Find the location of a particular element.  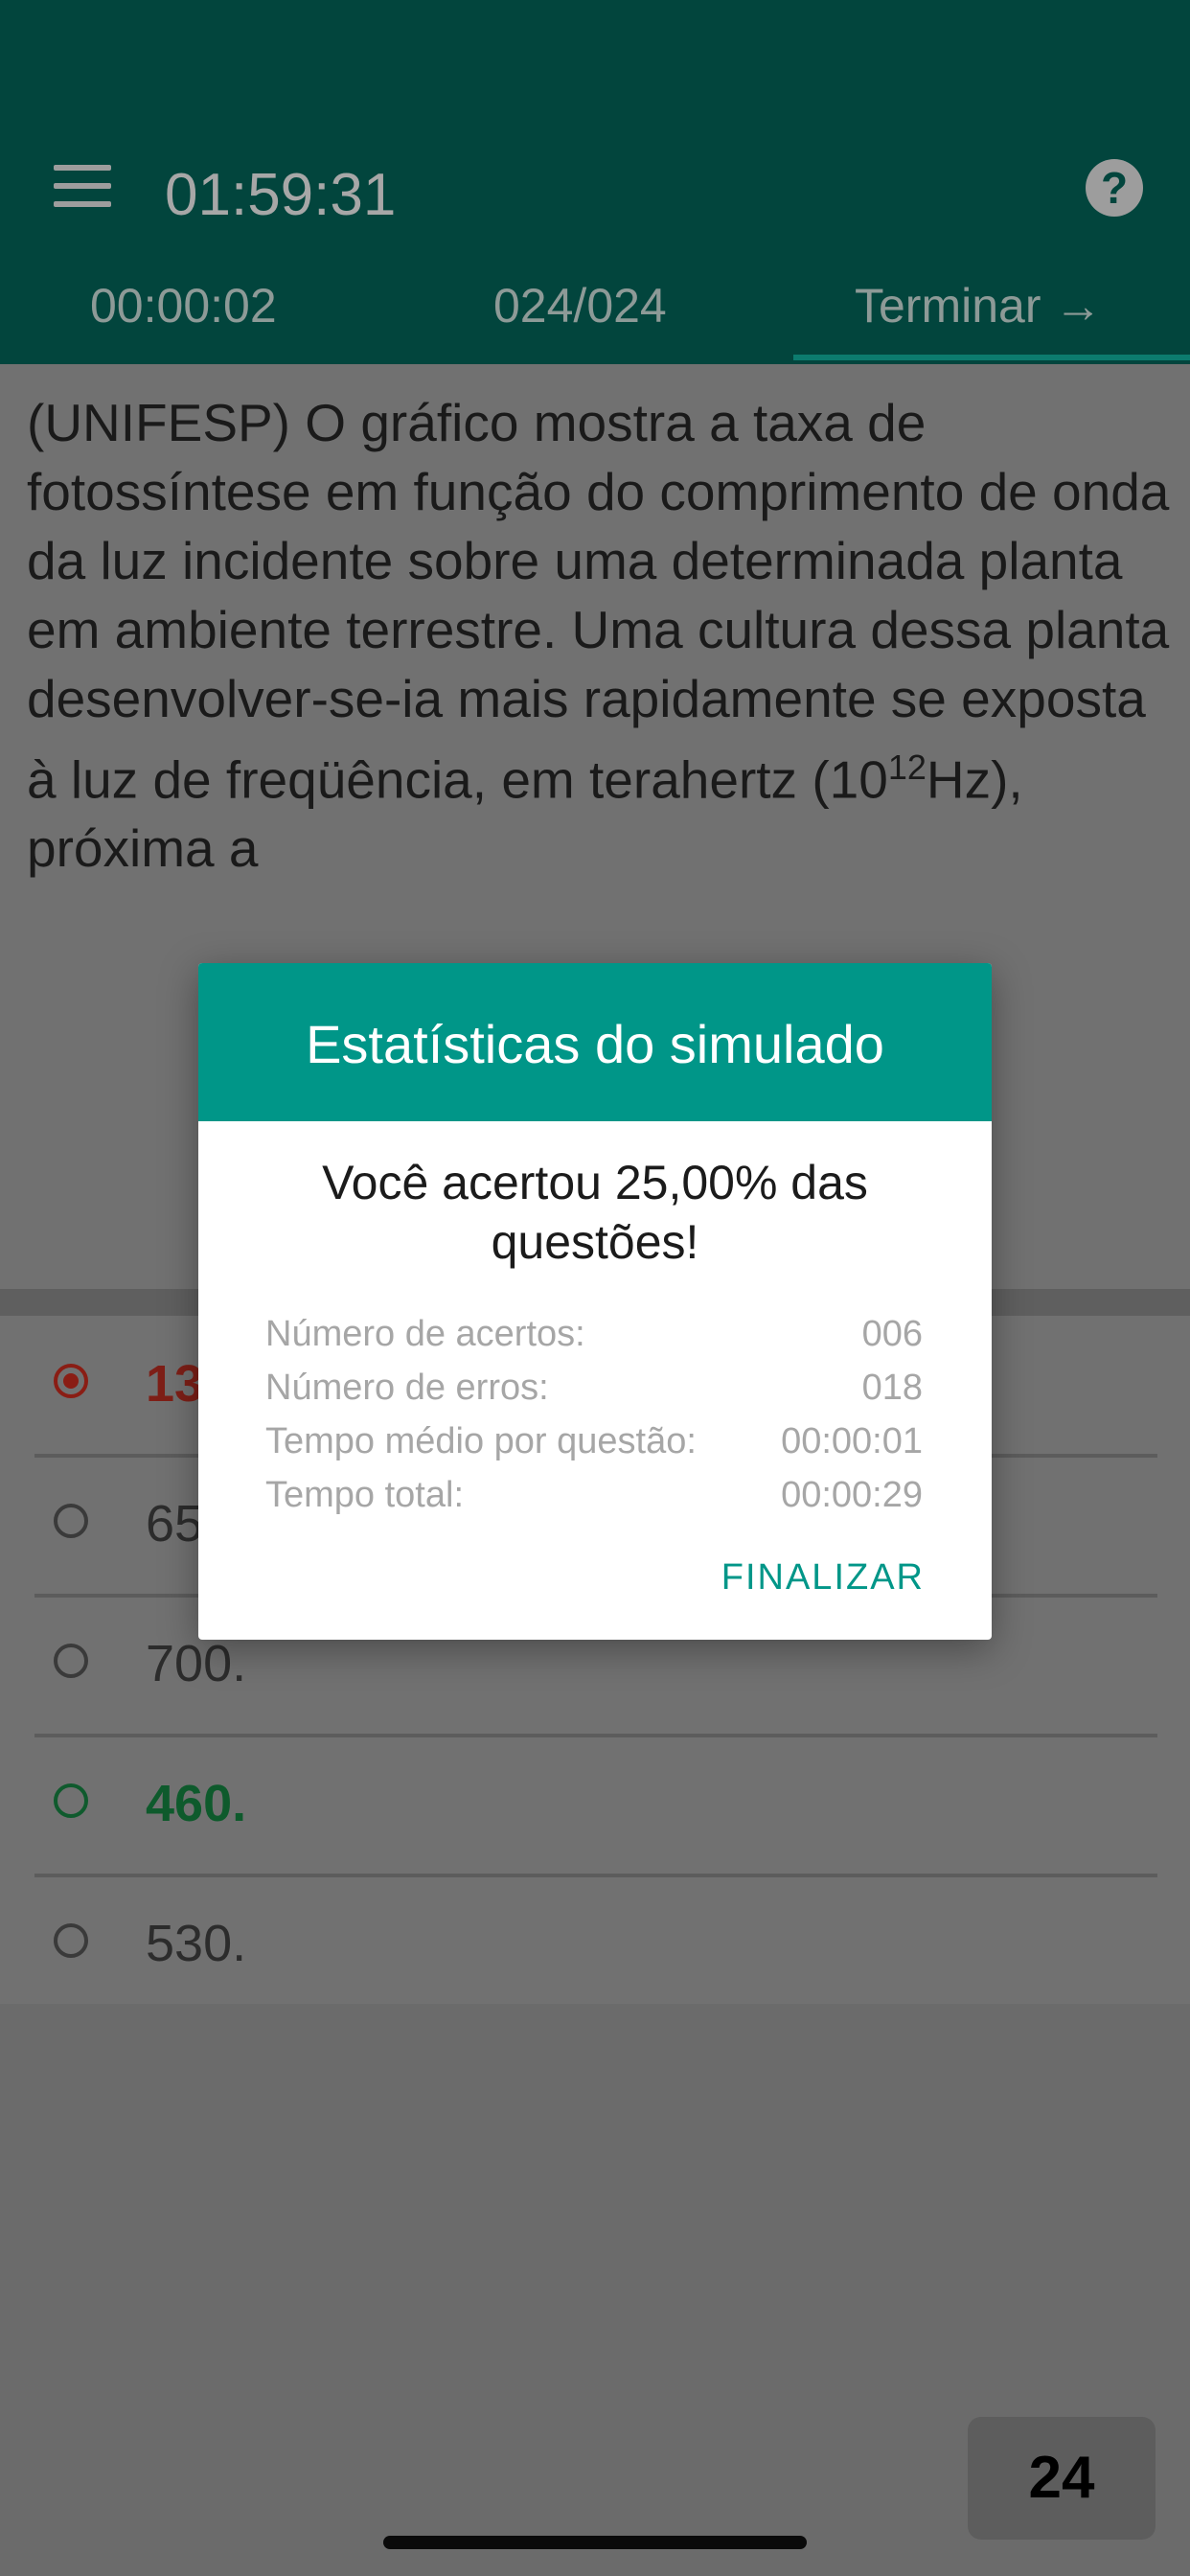

help-icon: ? is located at coordinates (1114, 188).